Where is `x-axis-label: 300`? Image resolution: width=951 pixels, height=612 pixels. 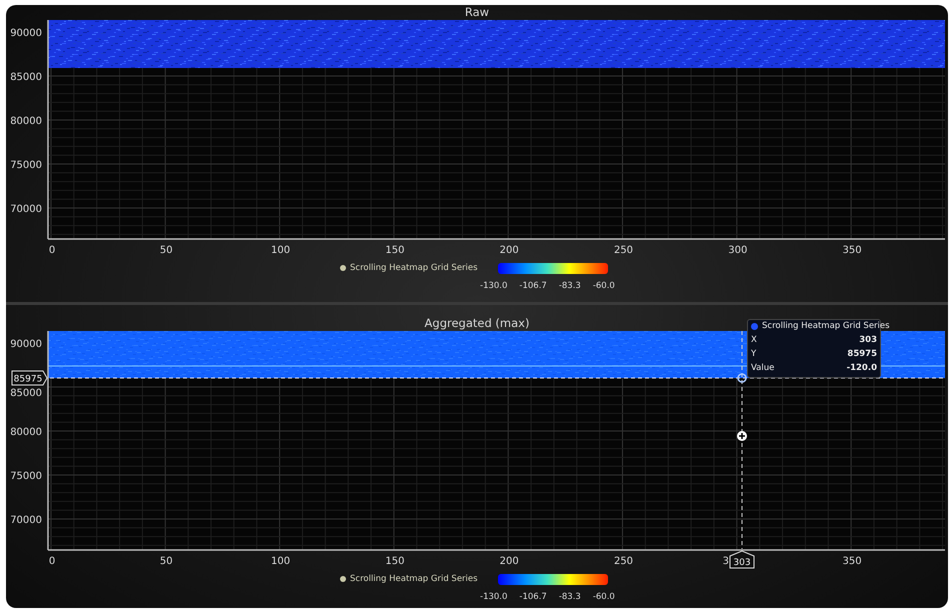 x-axis-label: 300 is located at coordinates (738, 250).